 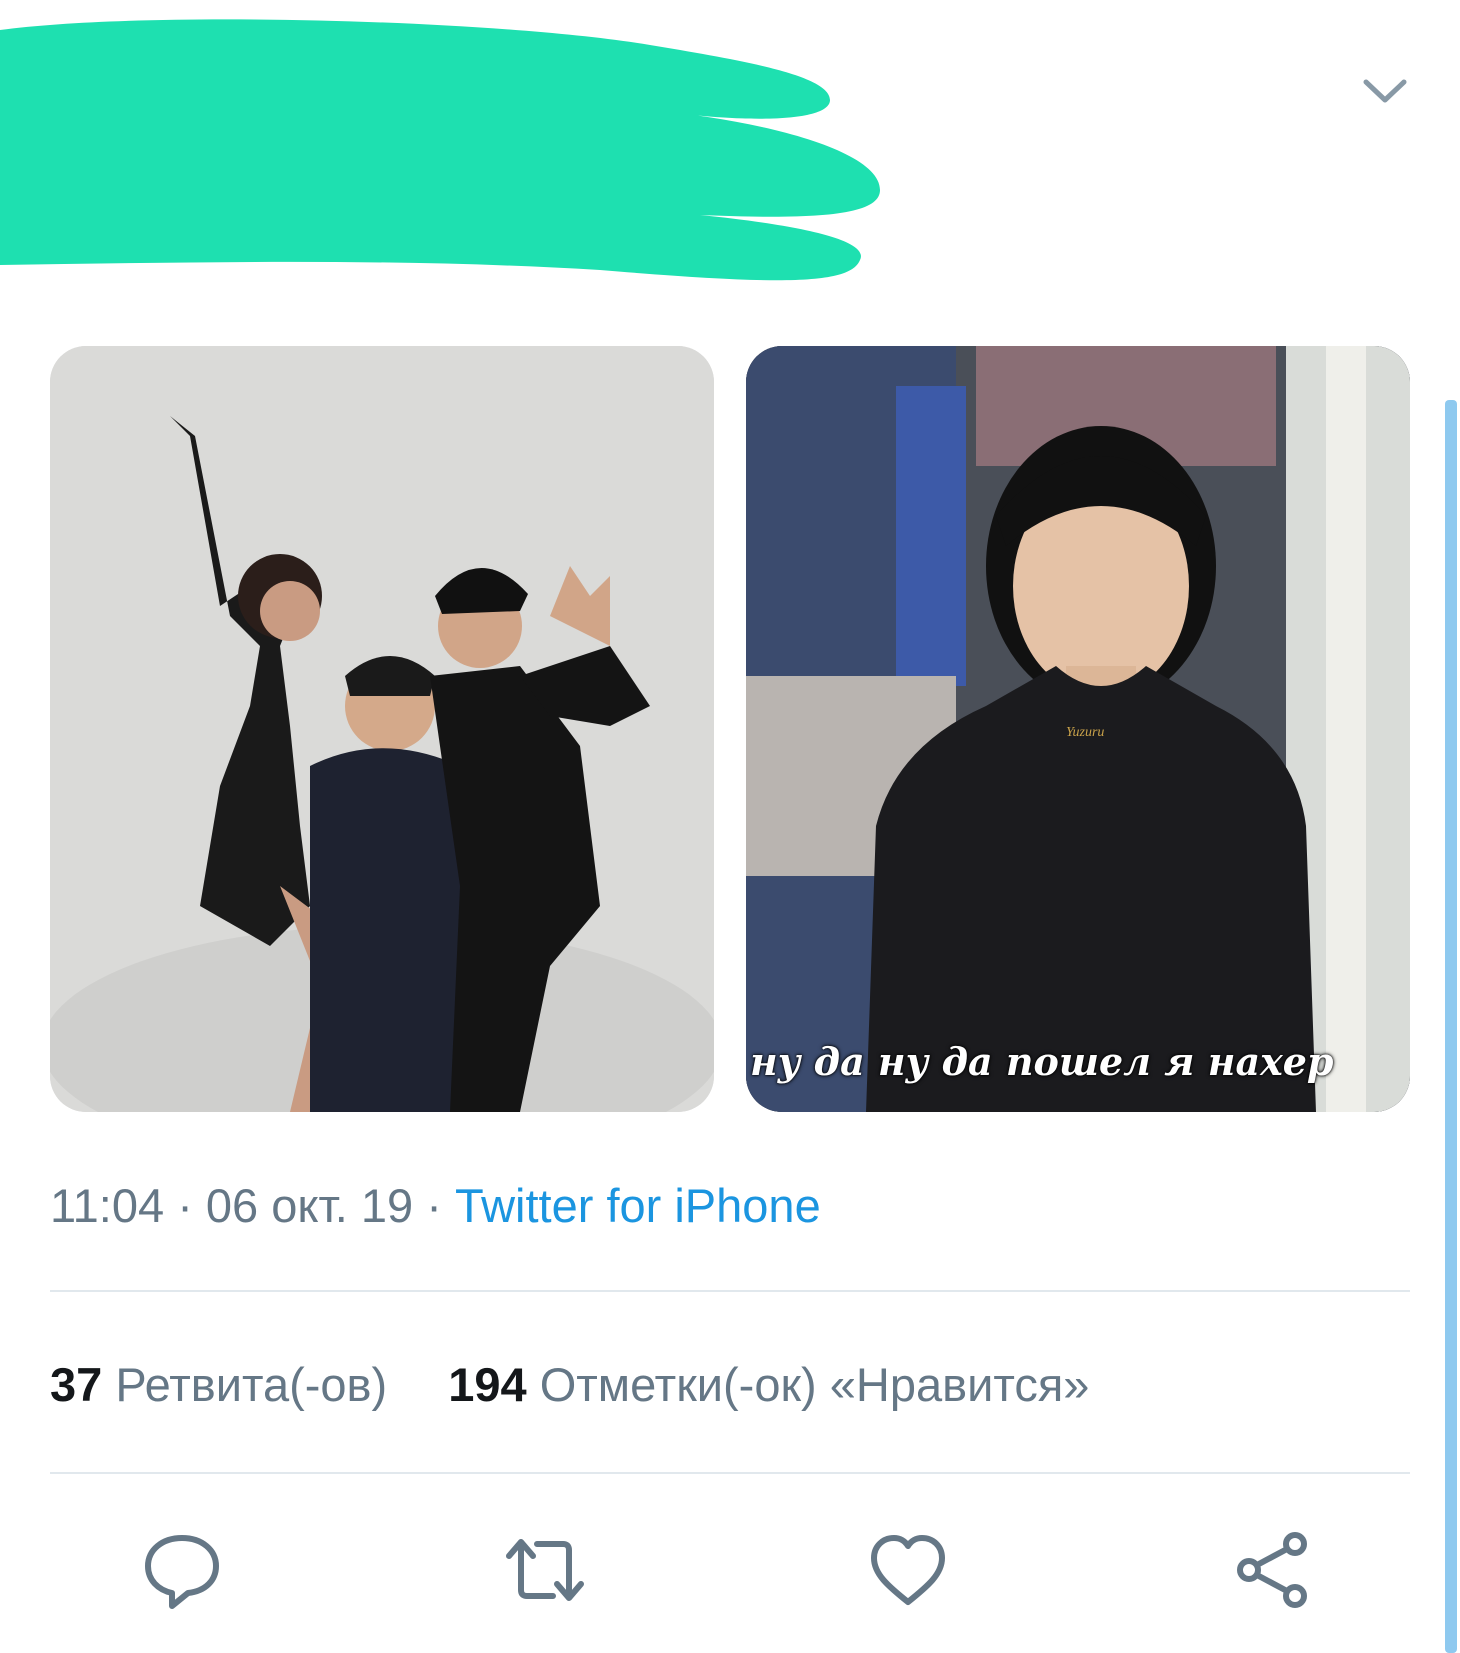 What do you see at coordinates (730, 1291) in the screenshot?
I see `divider-top` at bounding box center [730, 1291].